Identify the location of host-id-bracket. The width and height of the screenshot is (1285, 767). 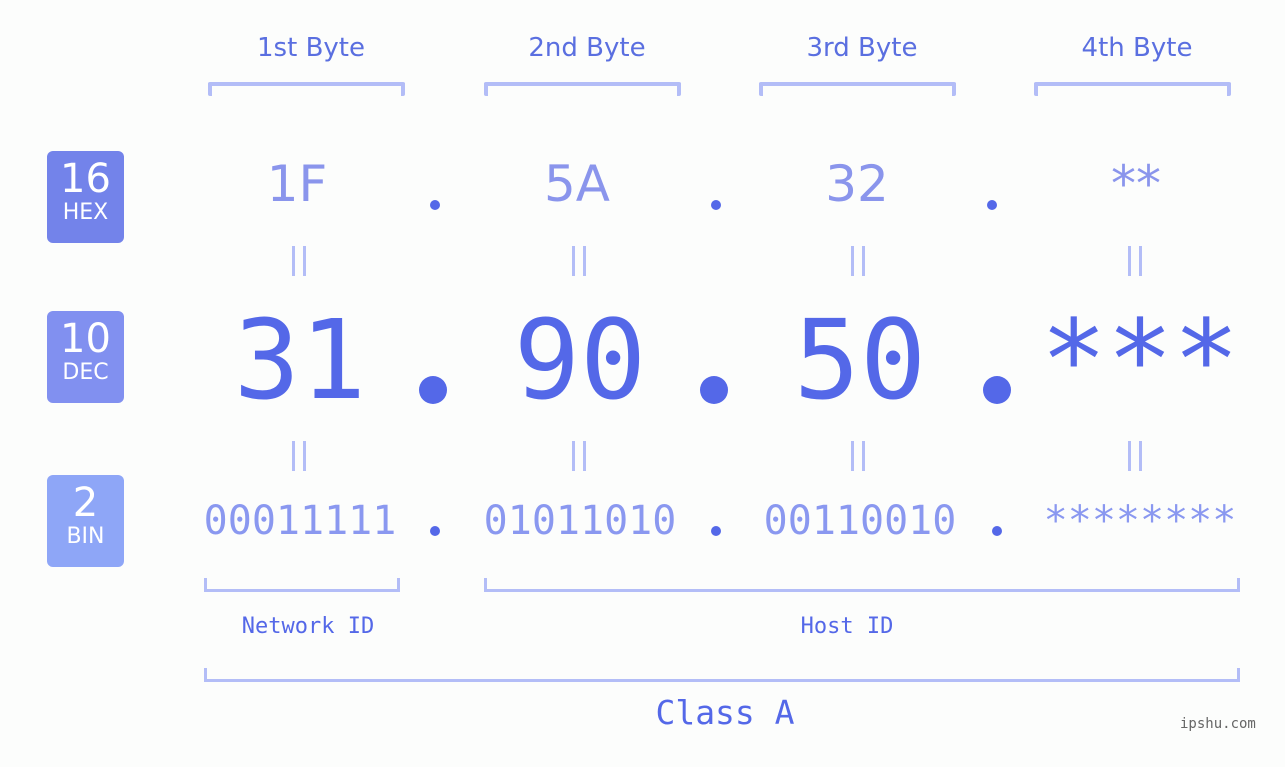
(862, 585).